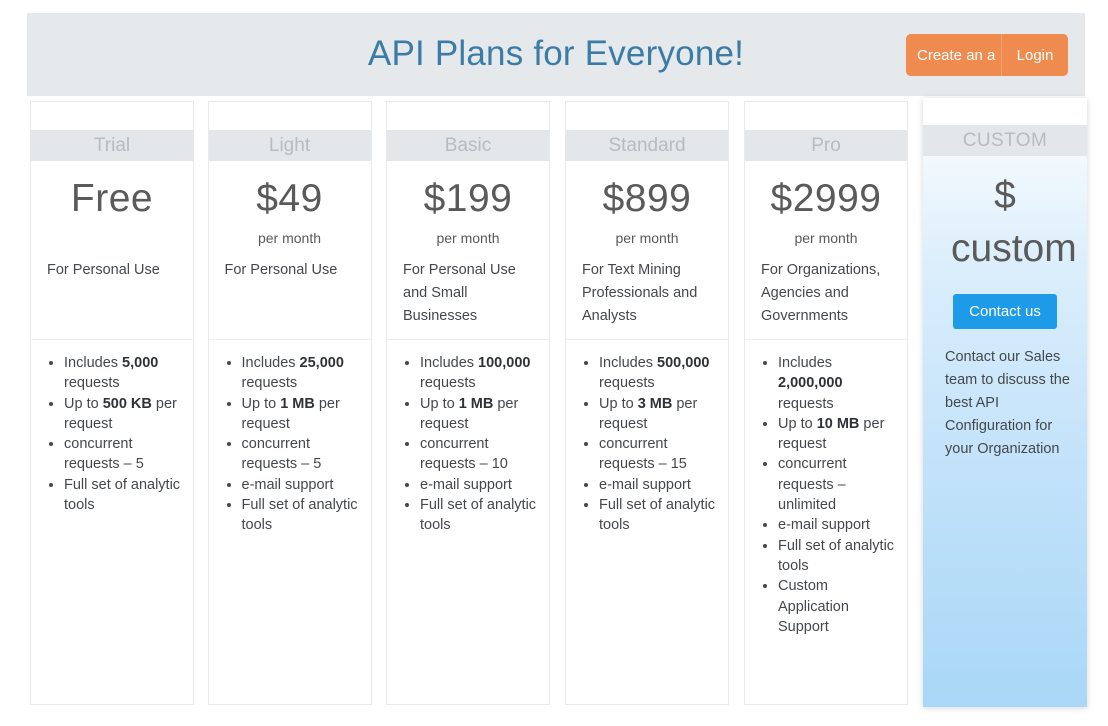 The width and height of the screenshot is (1108, 726). Describe the element at coordinates (301, 373) in the screenshot. I see `feature-item: Includes 25,000 requests` at that location.